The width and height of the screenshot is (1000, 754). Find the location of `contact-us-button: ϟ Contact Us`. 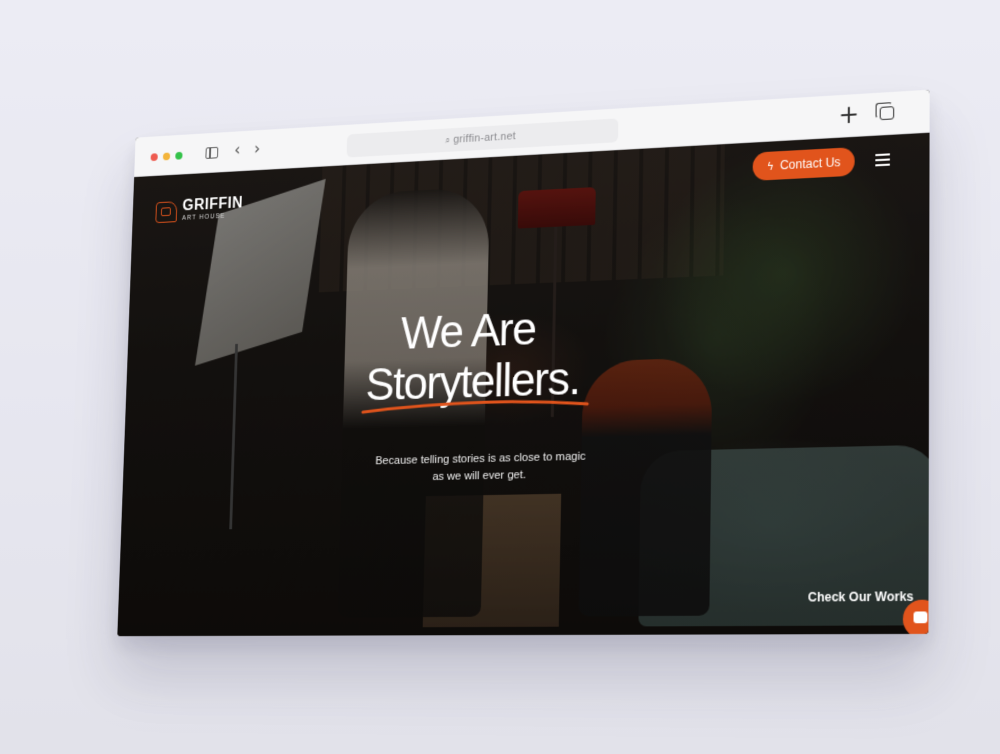

contact-us-button: ϟ Contact Us is located at coordinates (804, 164).